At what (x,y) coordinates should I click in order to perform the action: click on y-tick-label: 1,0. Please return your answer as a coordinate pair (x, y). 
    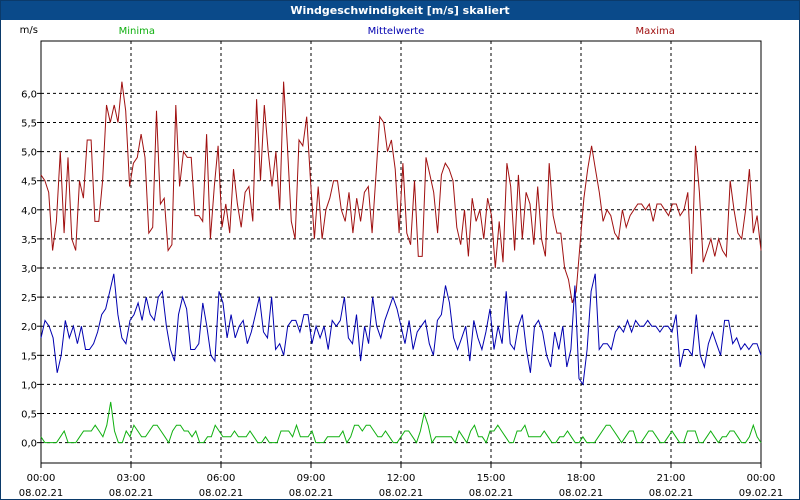
    Looking at the image, I should click on (29, 385).